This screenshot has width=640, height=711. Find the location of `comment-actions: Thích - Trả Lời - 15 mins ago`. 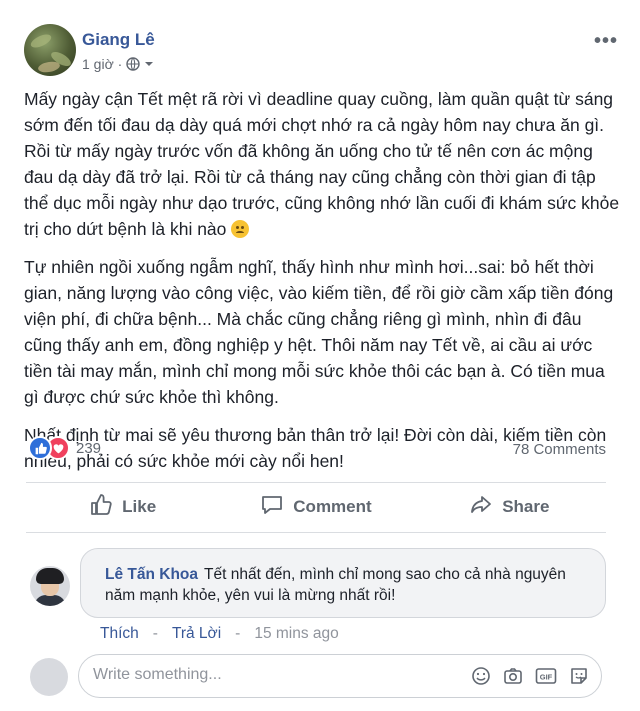

comment-actions: Thích - Trả Lời - 15 mins ago is located at coordinates (219, 634).